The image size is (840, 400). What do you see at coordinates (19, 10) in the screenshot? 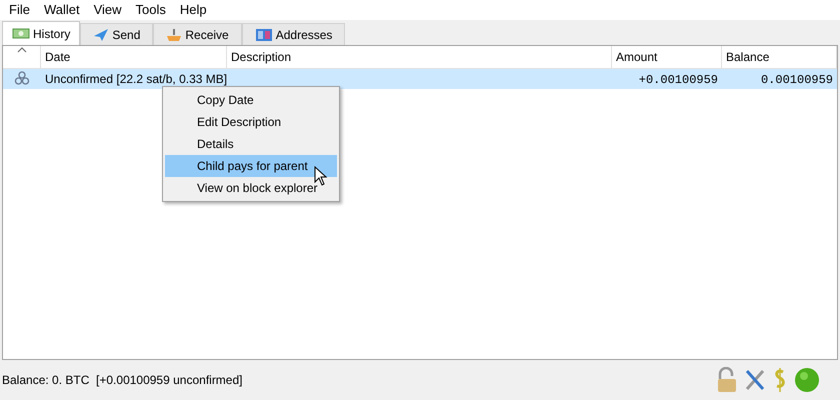
I see `menu-item: File` at bounding box center [19, 10].